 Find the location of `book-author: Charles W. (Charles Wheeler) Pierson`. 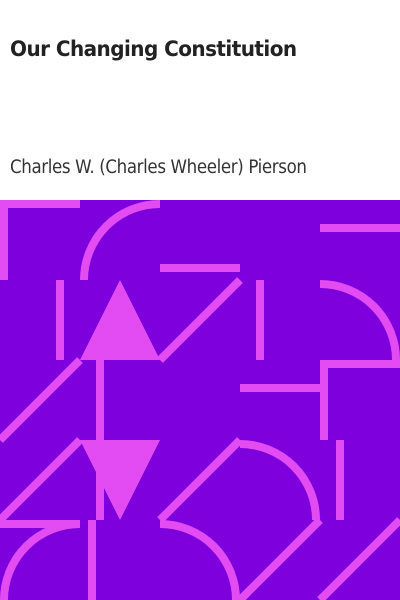

book-author: Charles W. (Charles Wheeler) Pierson is located at coordinates (158, 167).